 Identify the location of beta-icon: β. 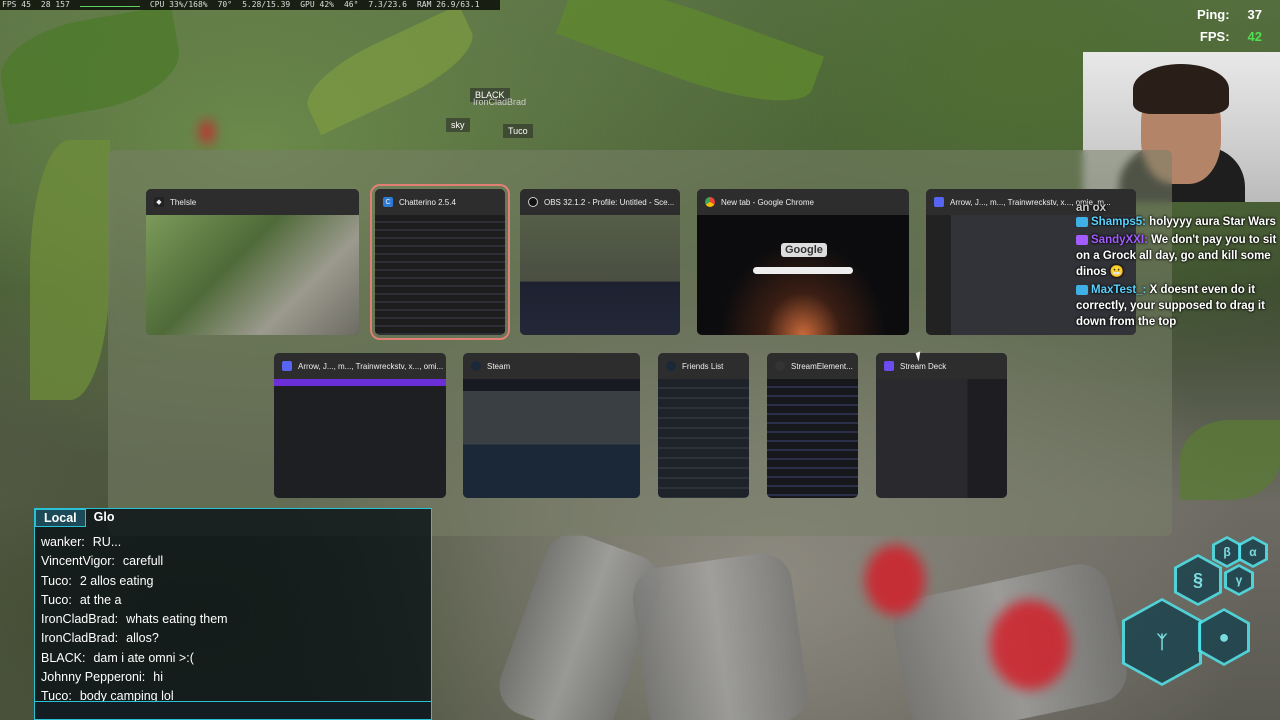
(1227, 552).